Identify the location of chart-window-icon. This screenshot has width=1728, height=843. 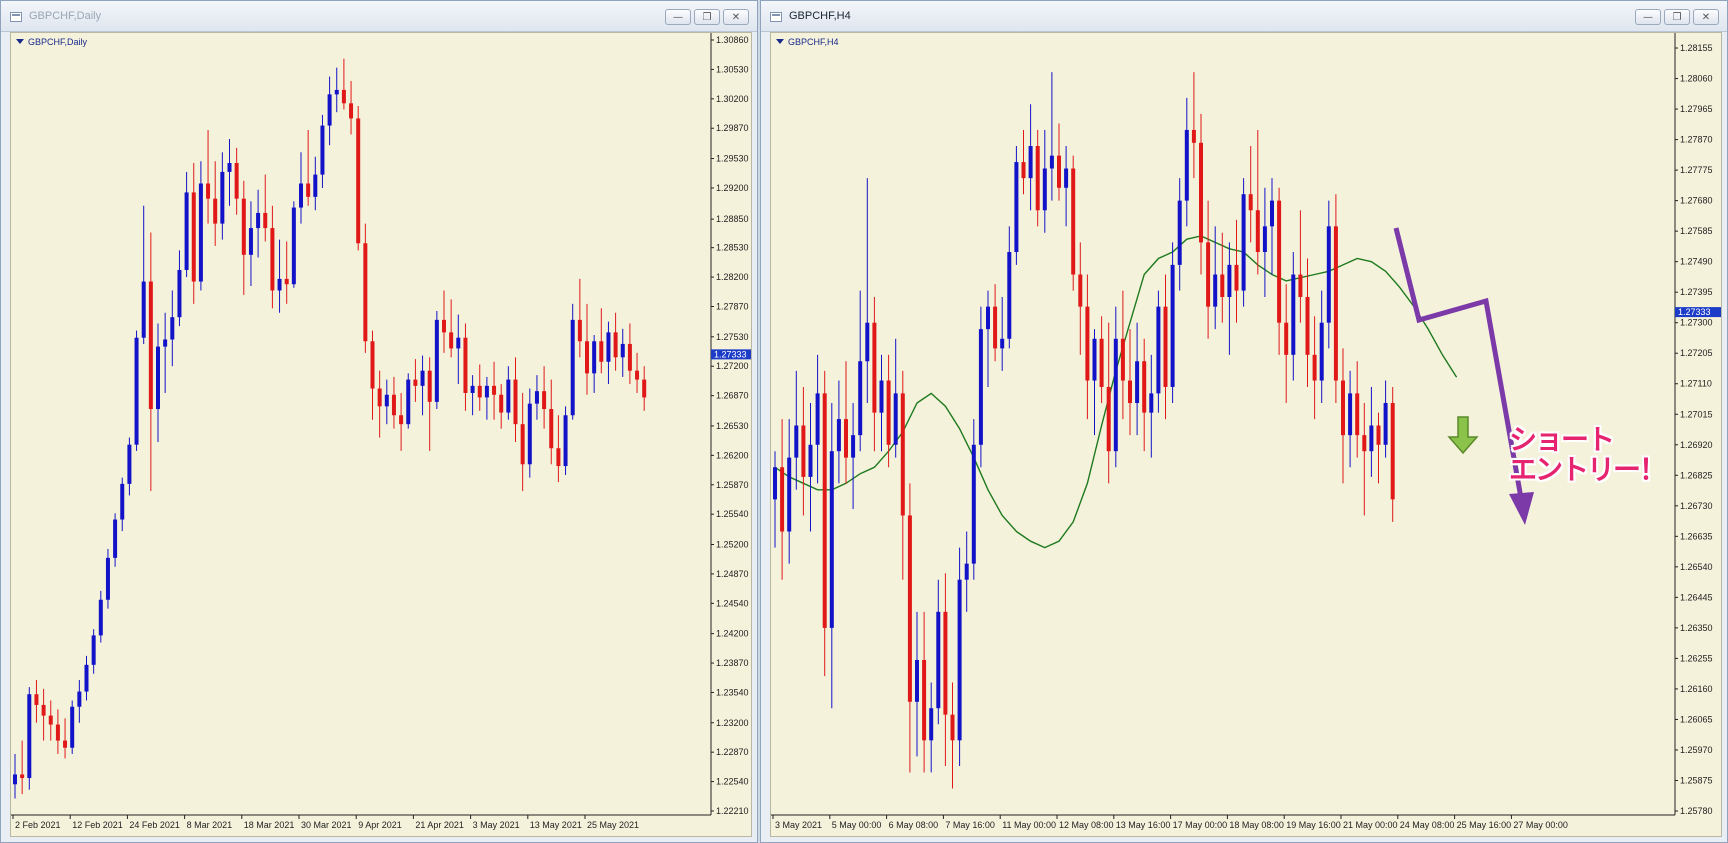
(16, 17).